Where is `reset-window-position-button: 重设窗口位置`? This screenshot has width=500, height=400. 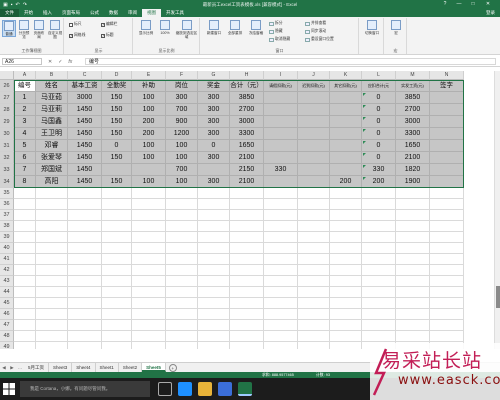 reset-window-position-button: 重设窗口位置 is located at coordinates (319, 39).